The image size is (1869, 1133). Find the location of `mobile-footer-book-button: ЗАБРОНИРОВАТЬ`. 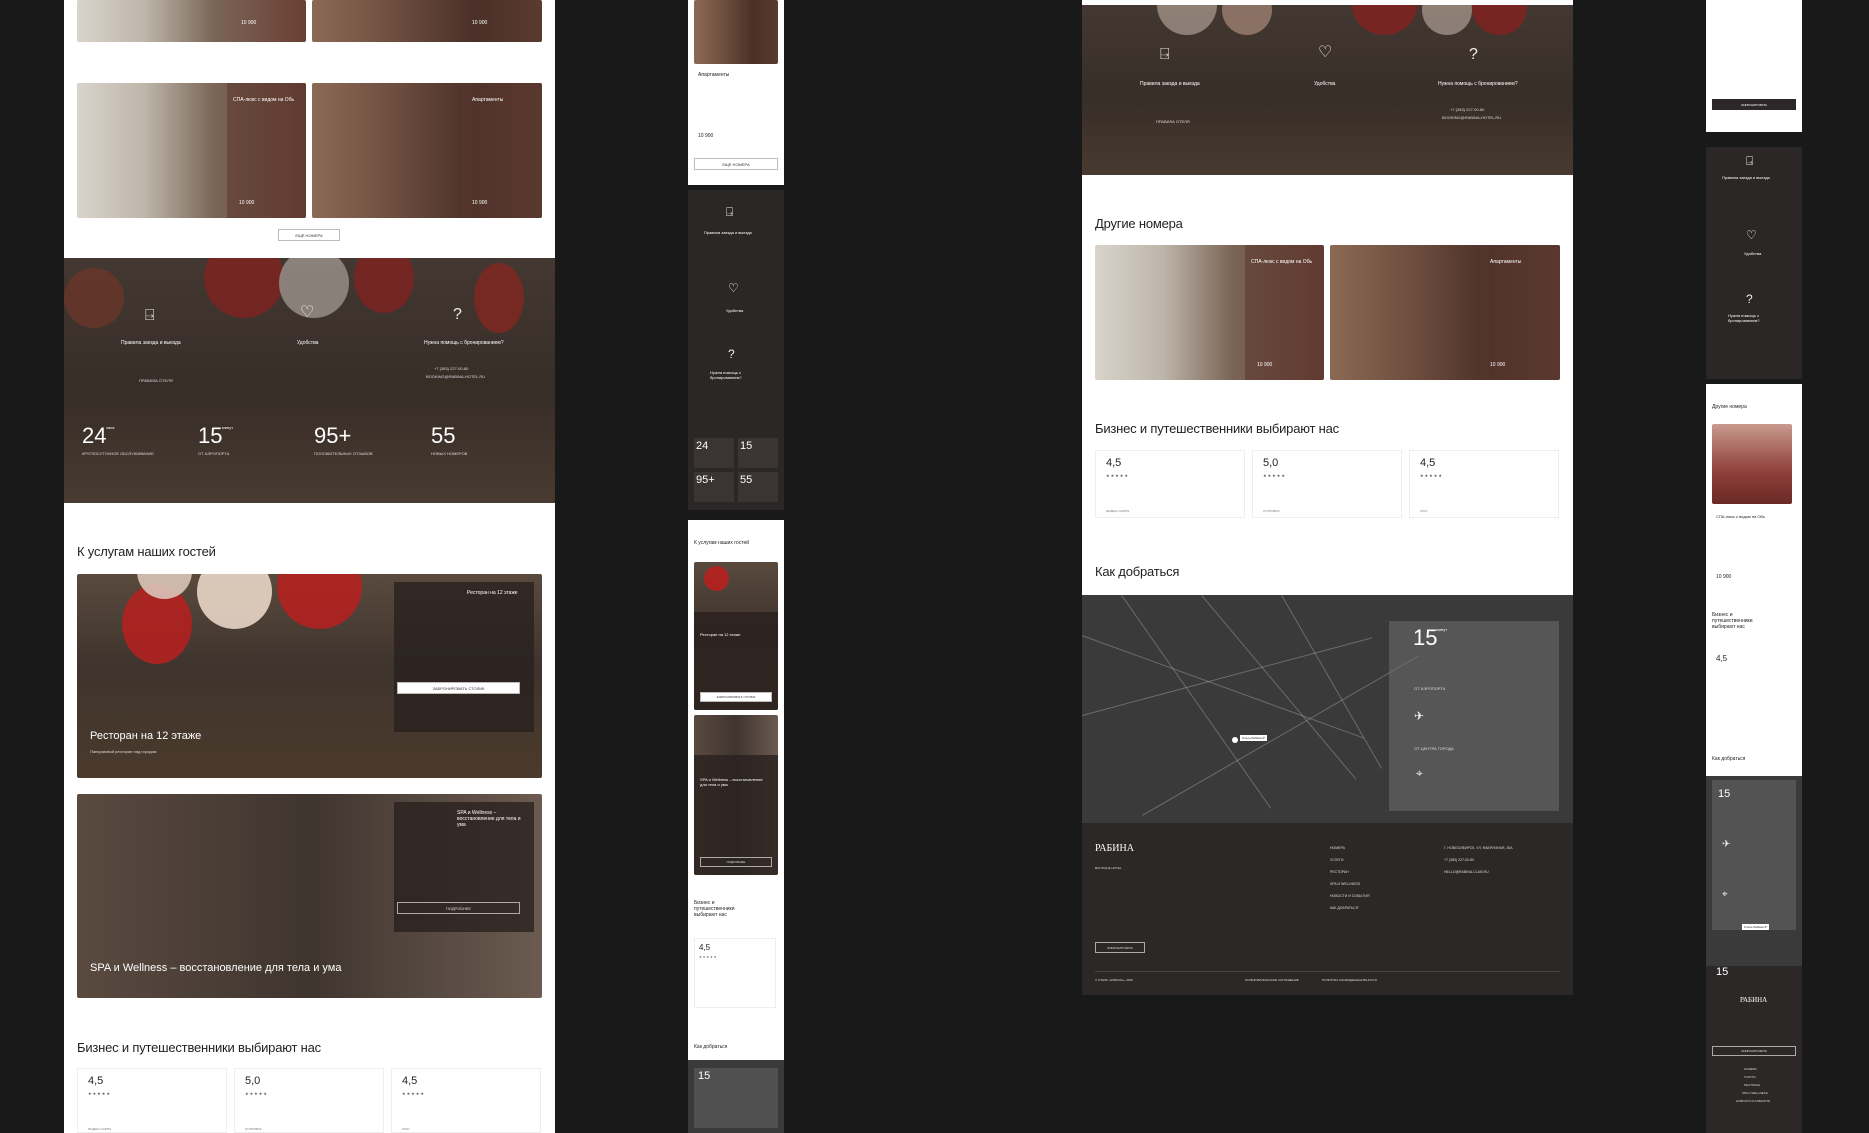

mobile-footer-book-button: ЗАБРОНИРОВАТЬ is located at coordinates (1754, 1051).